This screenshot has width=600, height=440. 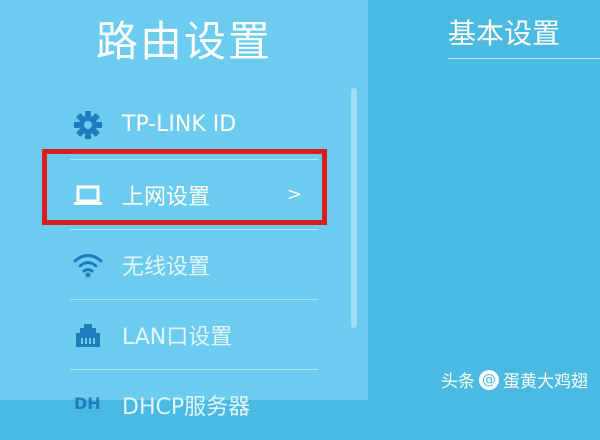 I want to click on sidebar-item-label: DHCP服务器, so click(x=186, y=407).